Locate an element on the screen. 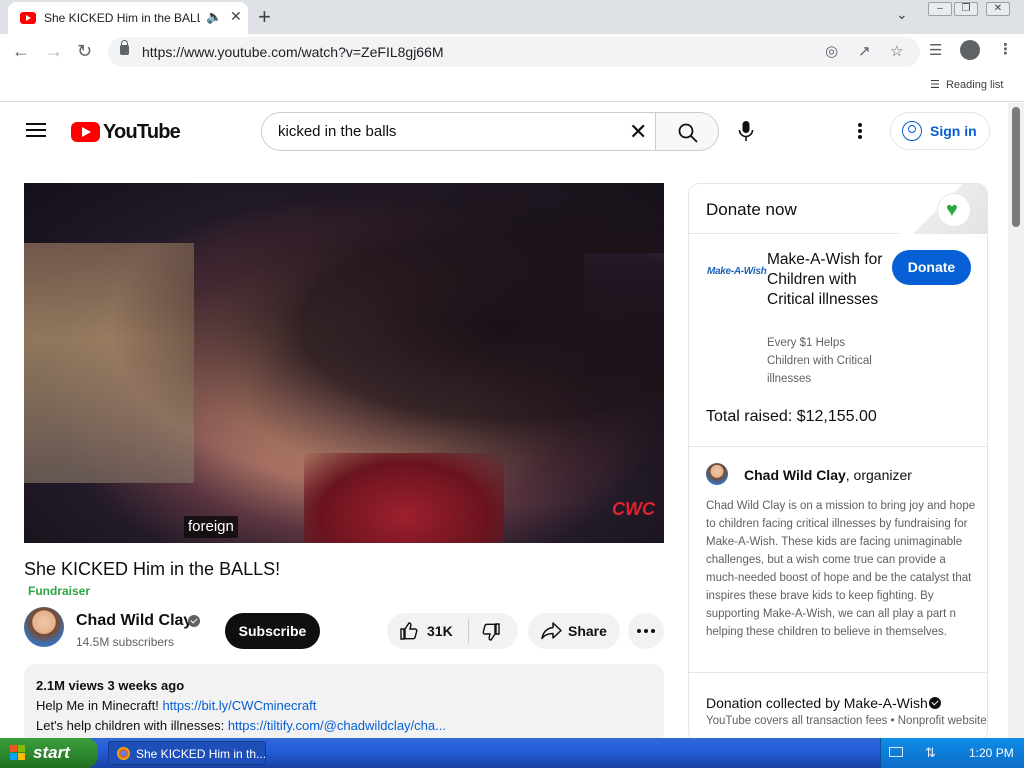  back-arrow-icon: ← is located at coordinates (21, 51).